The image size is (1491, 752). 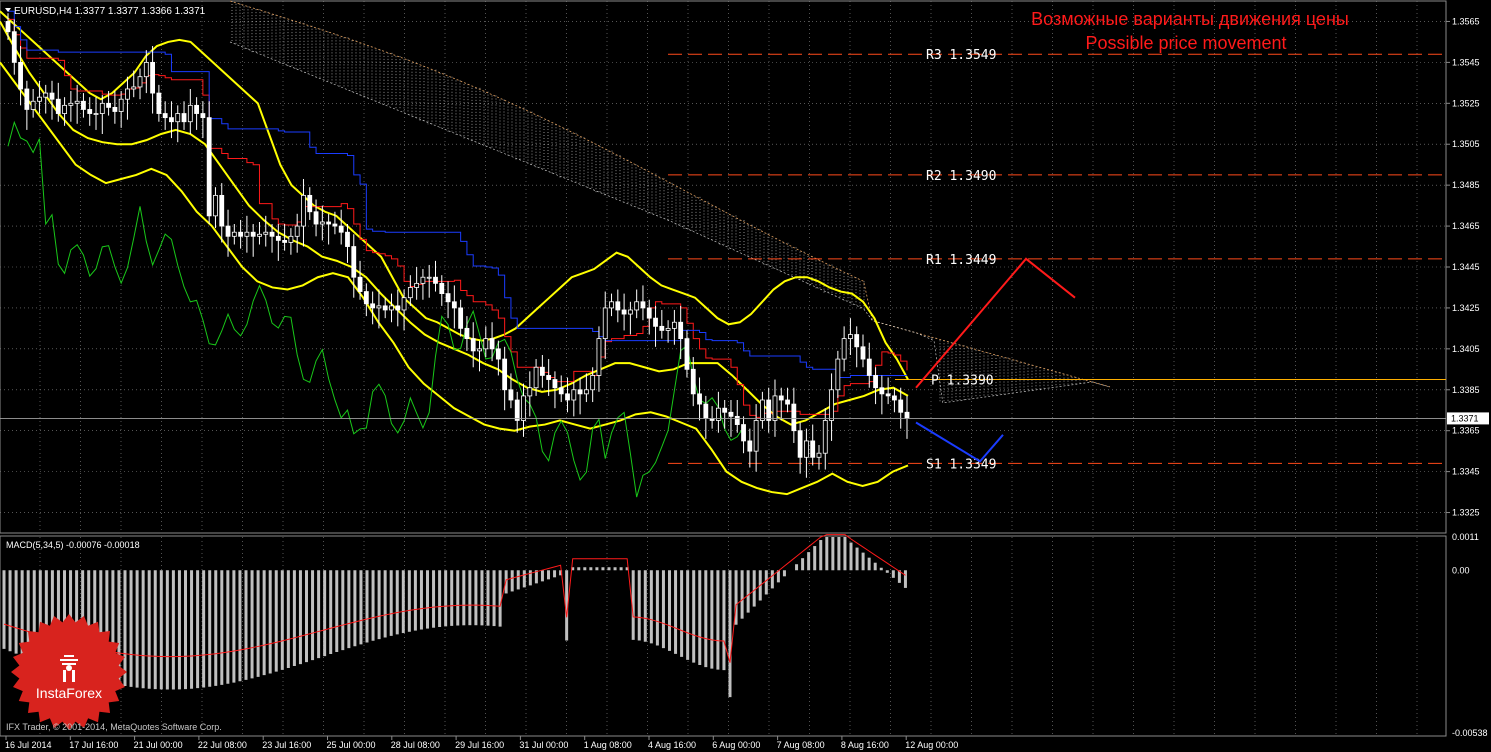 What do you see at coordinates (351, 745) in the screenshot?
I see `time-tick-label: 25 Jul 00:00` at bounding box center [351, 745].